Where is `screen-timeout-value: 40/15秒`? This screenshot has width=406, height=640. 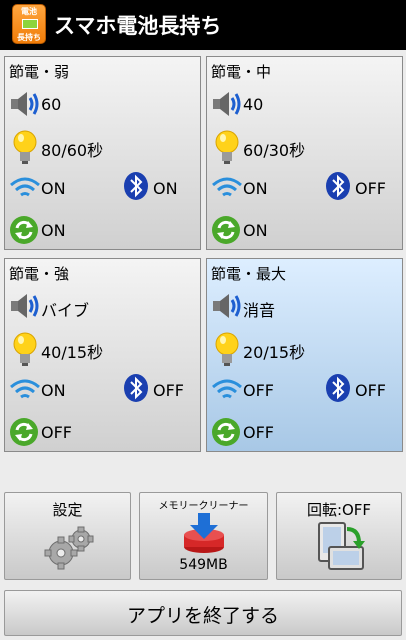
screen-timeout-value: 40/15秒 is located at coordinates (72, 352).